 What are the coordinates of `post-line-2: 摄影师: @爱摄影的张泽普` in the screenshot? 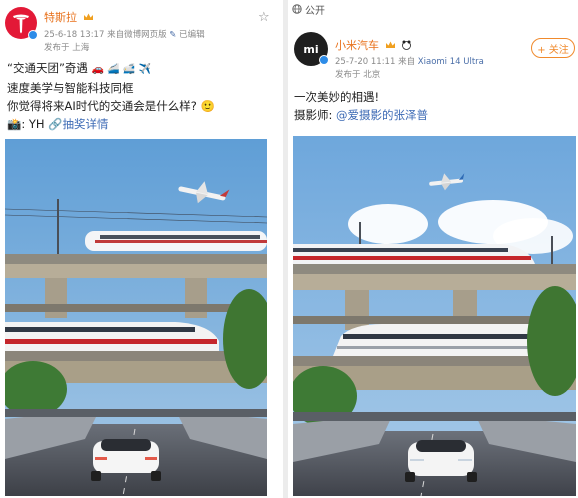 It's located at (361, 115).